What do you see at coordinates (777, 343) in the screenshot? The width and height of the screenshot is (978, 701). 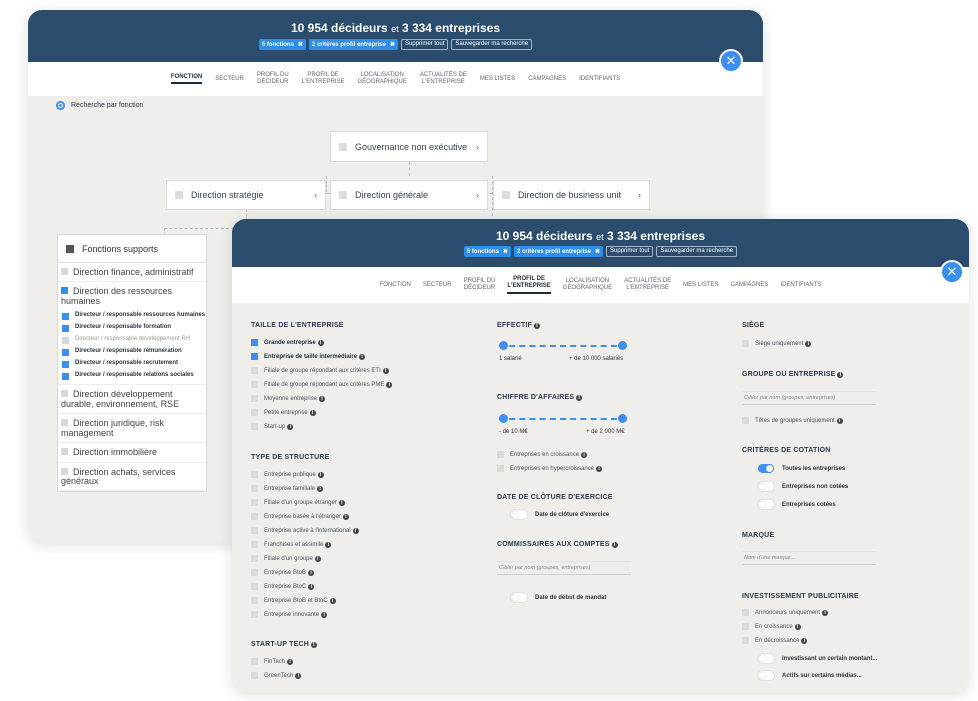 I see `checkbox-siege: Siège uniquement i` at bounding box center [777, 343].